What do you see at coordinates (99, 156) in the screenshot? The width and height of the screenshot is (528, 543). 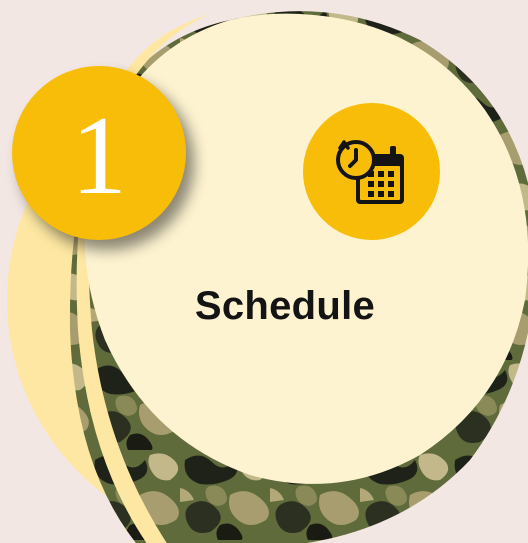 I see `step-number: 1` at bounding box center [99, 156].